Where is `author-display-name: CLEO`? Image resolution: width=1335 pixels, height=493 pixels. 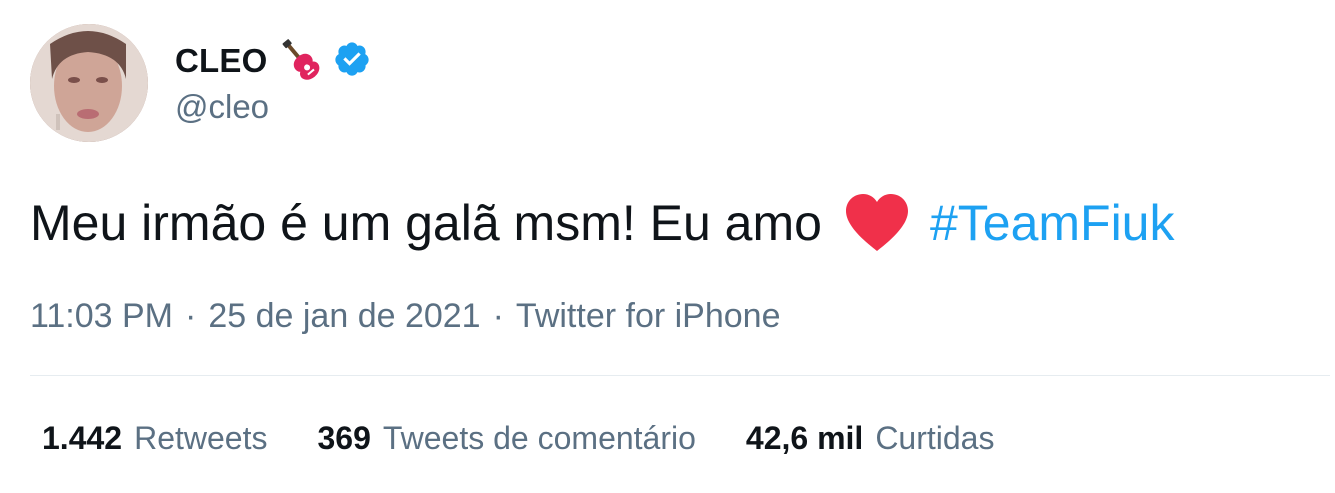
author-display-name: CLEO is located at coordinates (221, 61).